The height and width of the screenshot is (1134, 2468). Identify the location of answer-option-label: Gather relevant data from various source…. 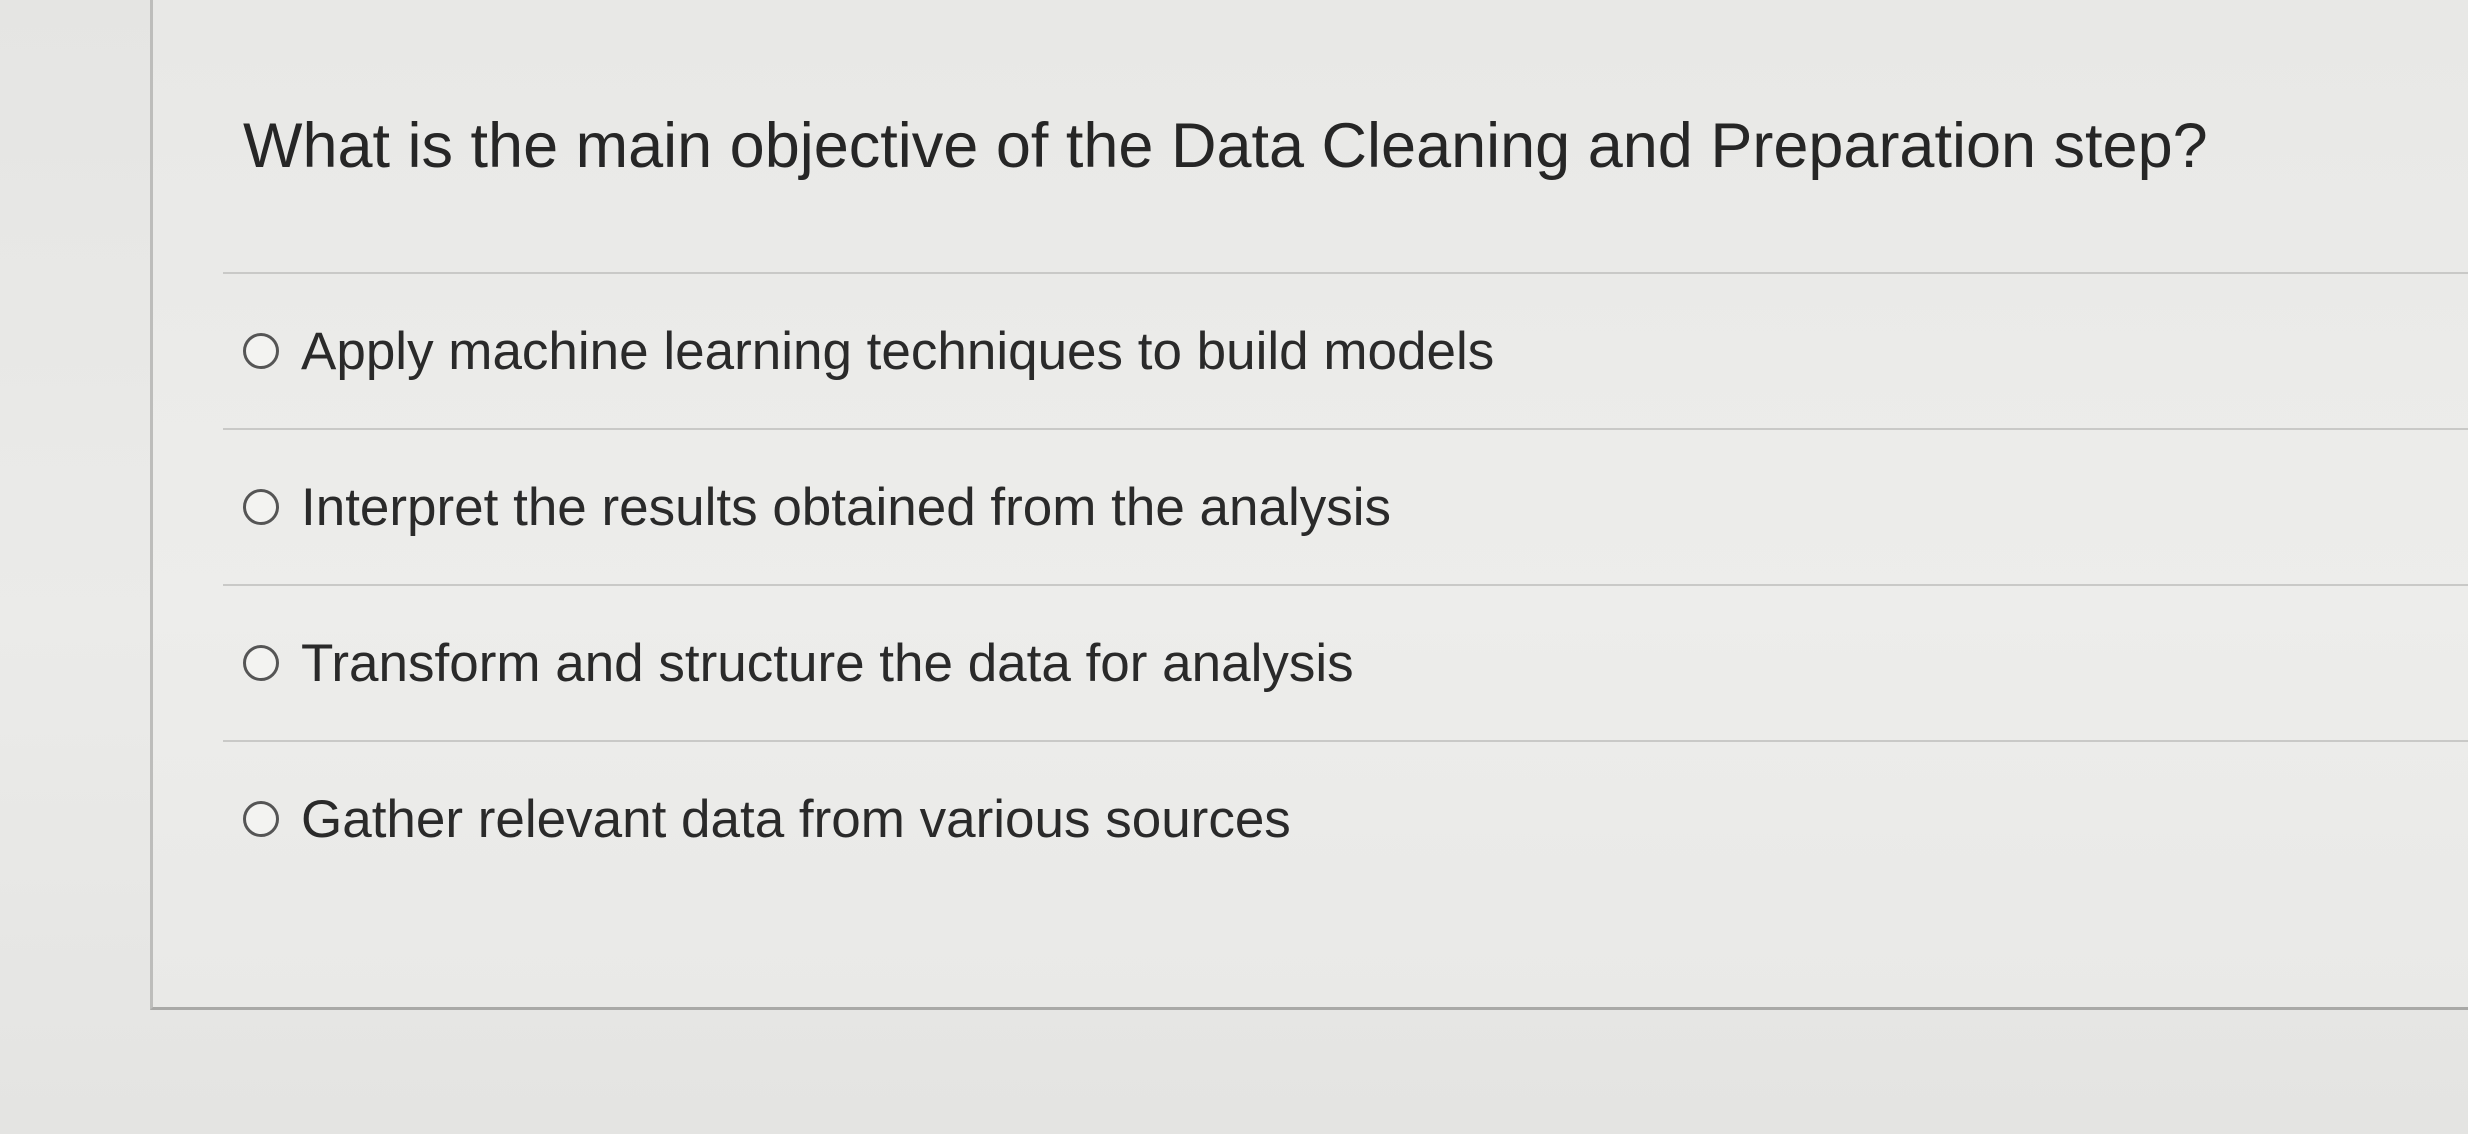
(796, 819).